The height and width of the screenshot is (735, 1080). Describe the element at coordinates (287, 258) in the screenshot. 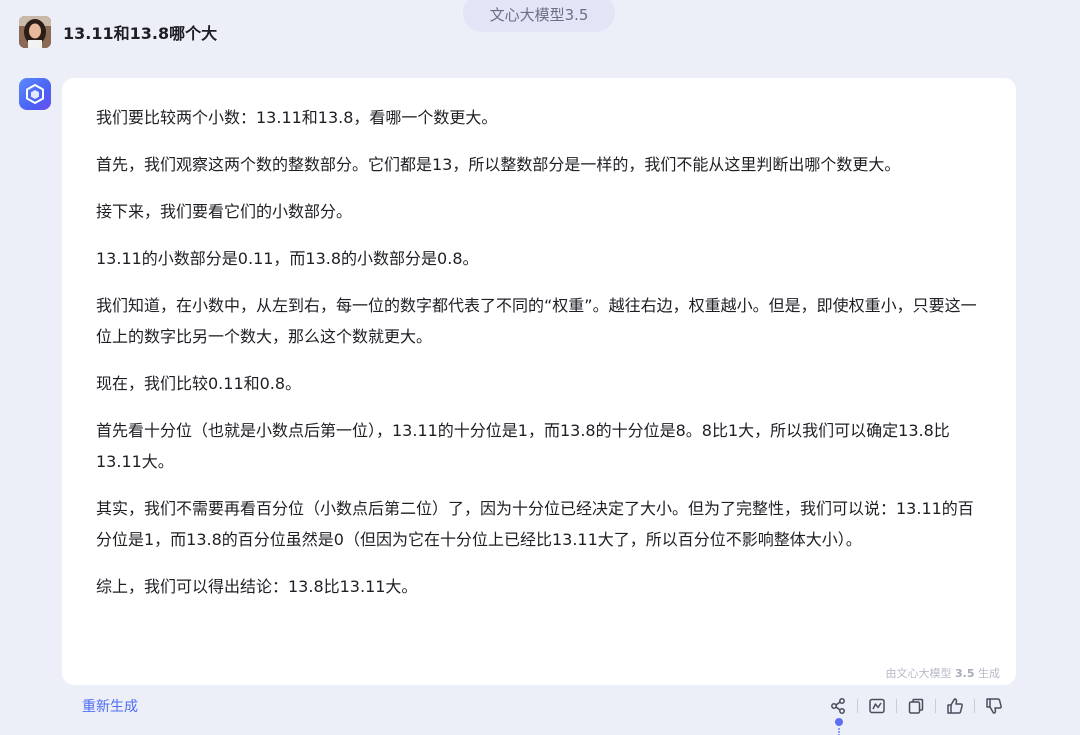

I see `answer-paragraph: 13.11的小数部分是0.11，而13.8的小数部分是0.8。` at that location.